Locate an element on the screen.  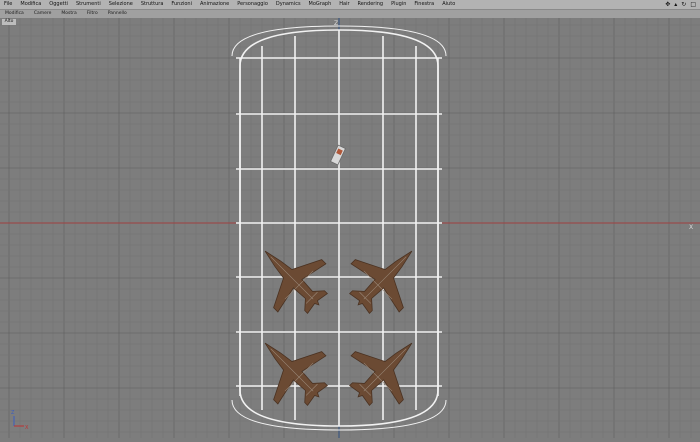
view-menu-camere: Camere is located at coordinates (43, 14).